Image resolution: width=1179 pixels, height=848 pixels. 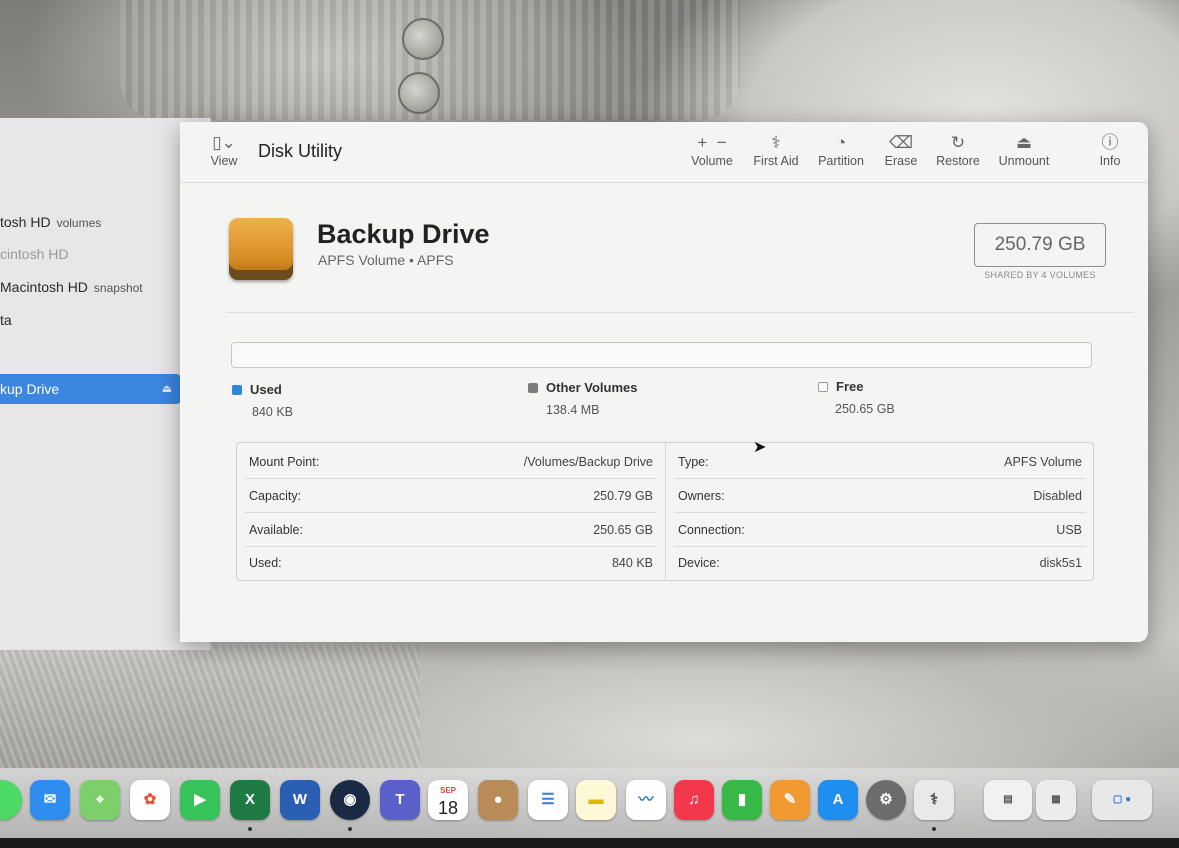 What do you see at coordinates (91, 389) in the screenshot?
I see `sidebar-item-backup-drive: kup Drive ⏏` at bounding box center [91, 389].